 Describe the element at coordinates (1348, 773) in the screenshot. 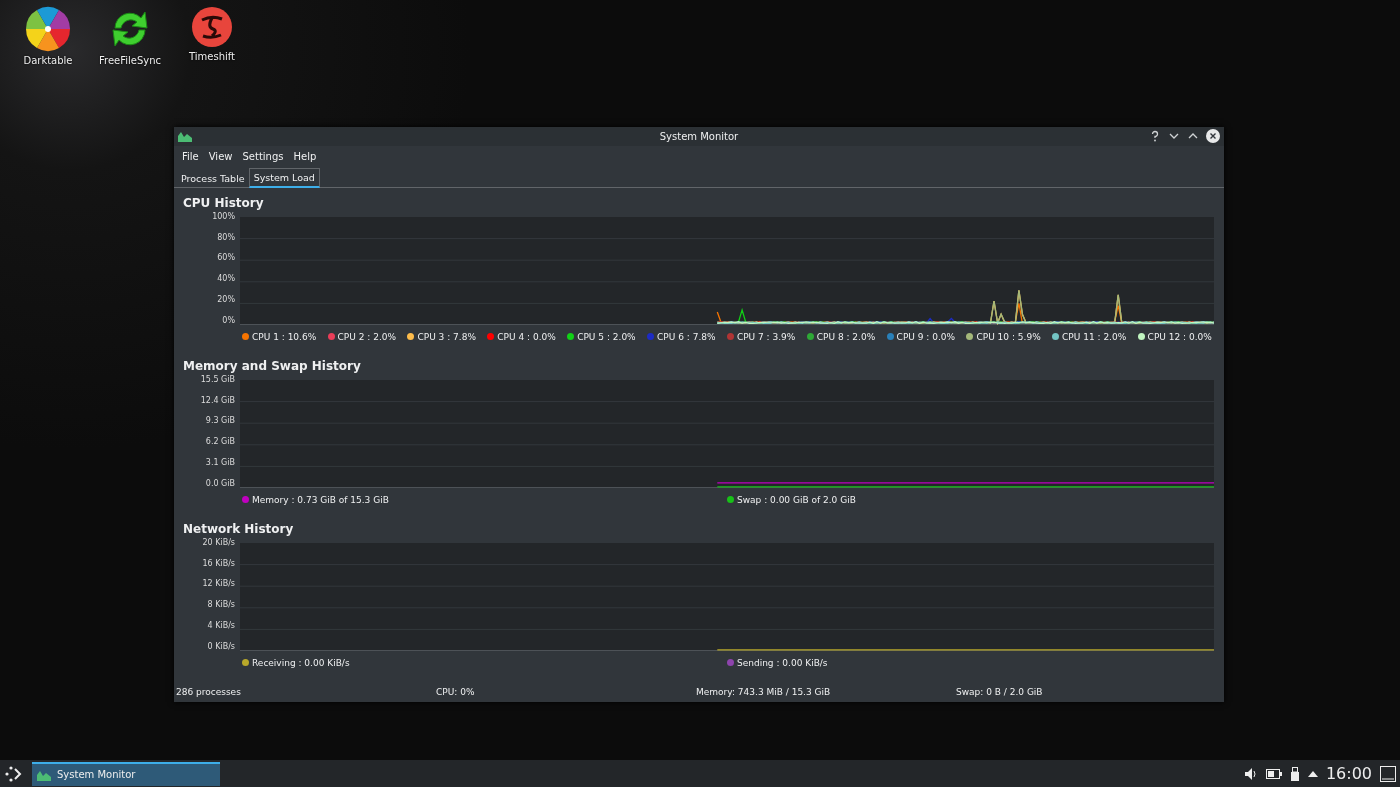

I see `clock: 16:00` at that location.